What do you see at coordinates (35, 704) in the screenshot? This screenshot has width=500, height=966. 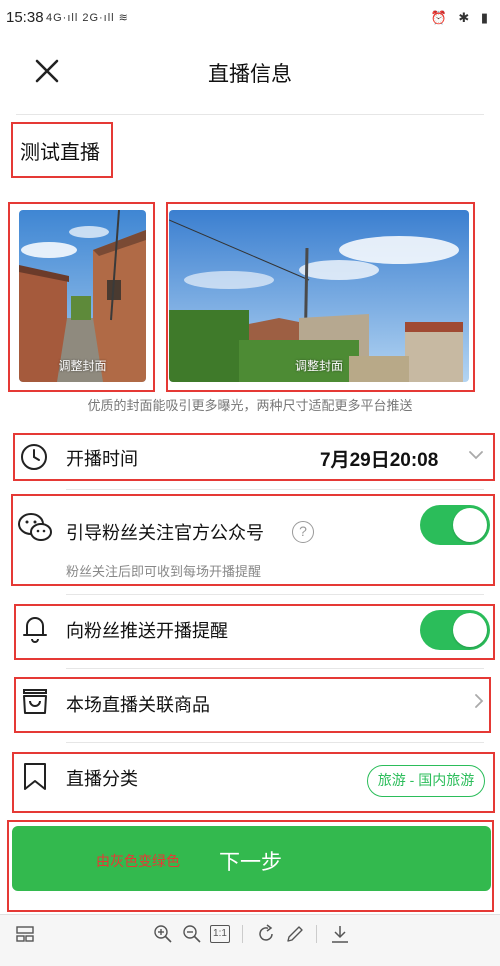 I see `shopping-bag-icon` at bounding box center [35, 704].